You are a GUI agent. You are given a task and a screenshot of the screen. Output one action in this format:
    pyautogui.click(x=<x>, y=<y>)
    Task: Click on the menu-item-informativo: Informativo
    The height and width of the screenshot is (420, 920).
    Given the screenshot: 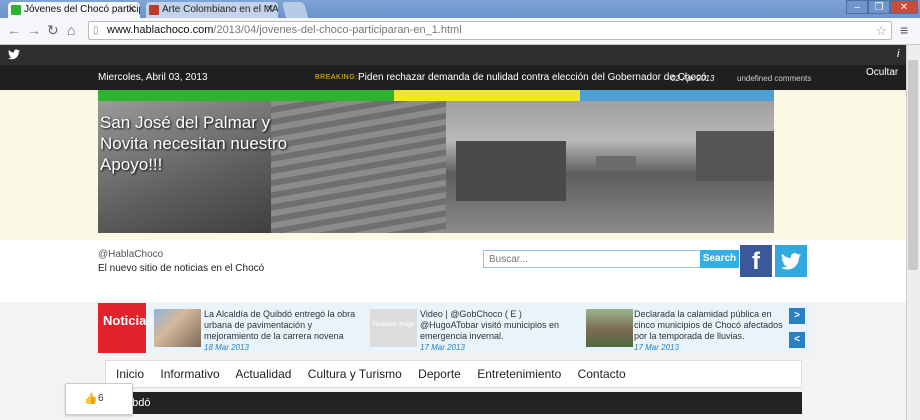 What is the action you would take?
    pyautogui.click(x=189, y=374)
    